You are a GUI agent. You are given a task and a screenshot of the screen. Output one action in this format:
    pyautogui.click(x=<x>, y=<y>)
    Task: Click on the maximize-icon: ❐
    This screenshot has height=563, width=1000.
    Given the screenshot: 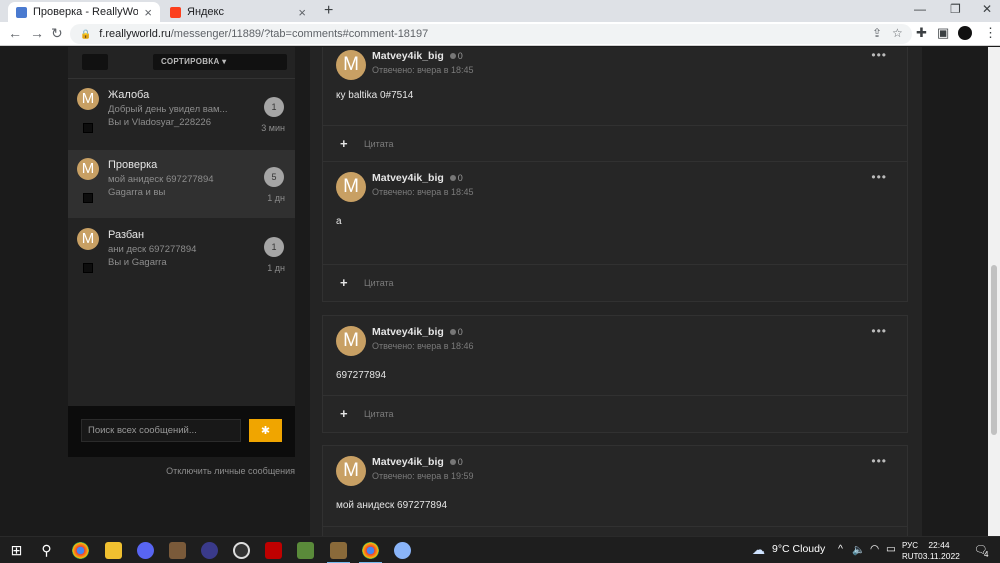 What is the action you would take?
    pyautogui.click(x=955, y=9)
    